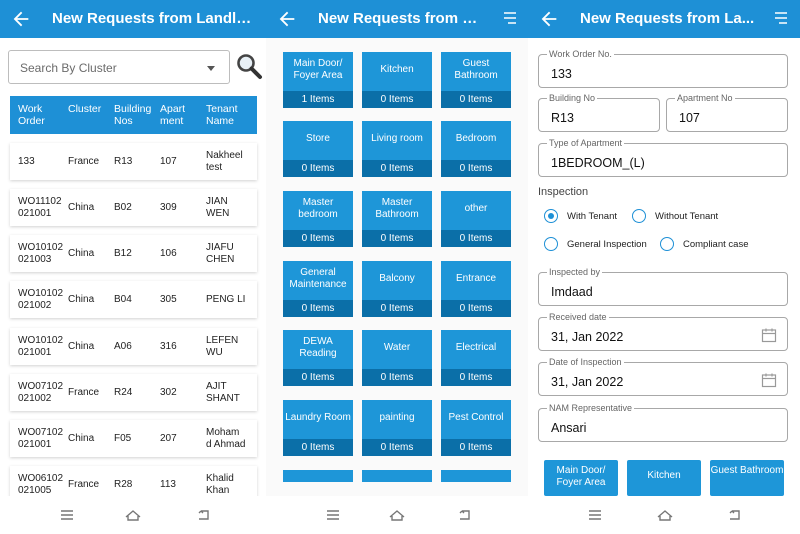 The height and width of the screenshot is (534, 800). Describe the element at coordinates (85, 109) in the screenshot. I see `header-text: Cluster` at that location.